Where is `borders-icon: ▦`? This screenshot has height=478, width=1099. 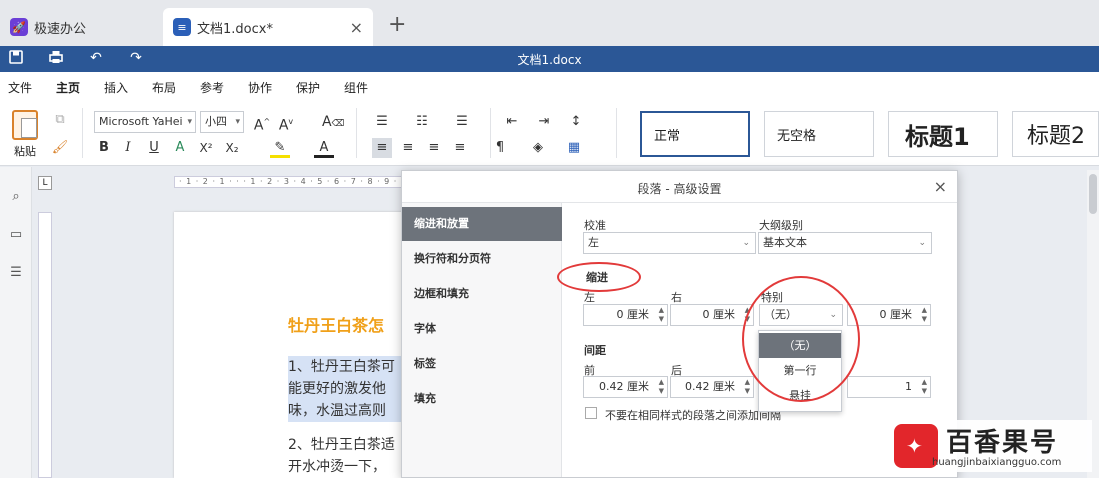 borders-icon: ▦ is located at coordinates (574, 148).